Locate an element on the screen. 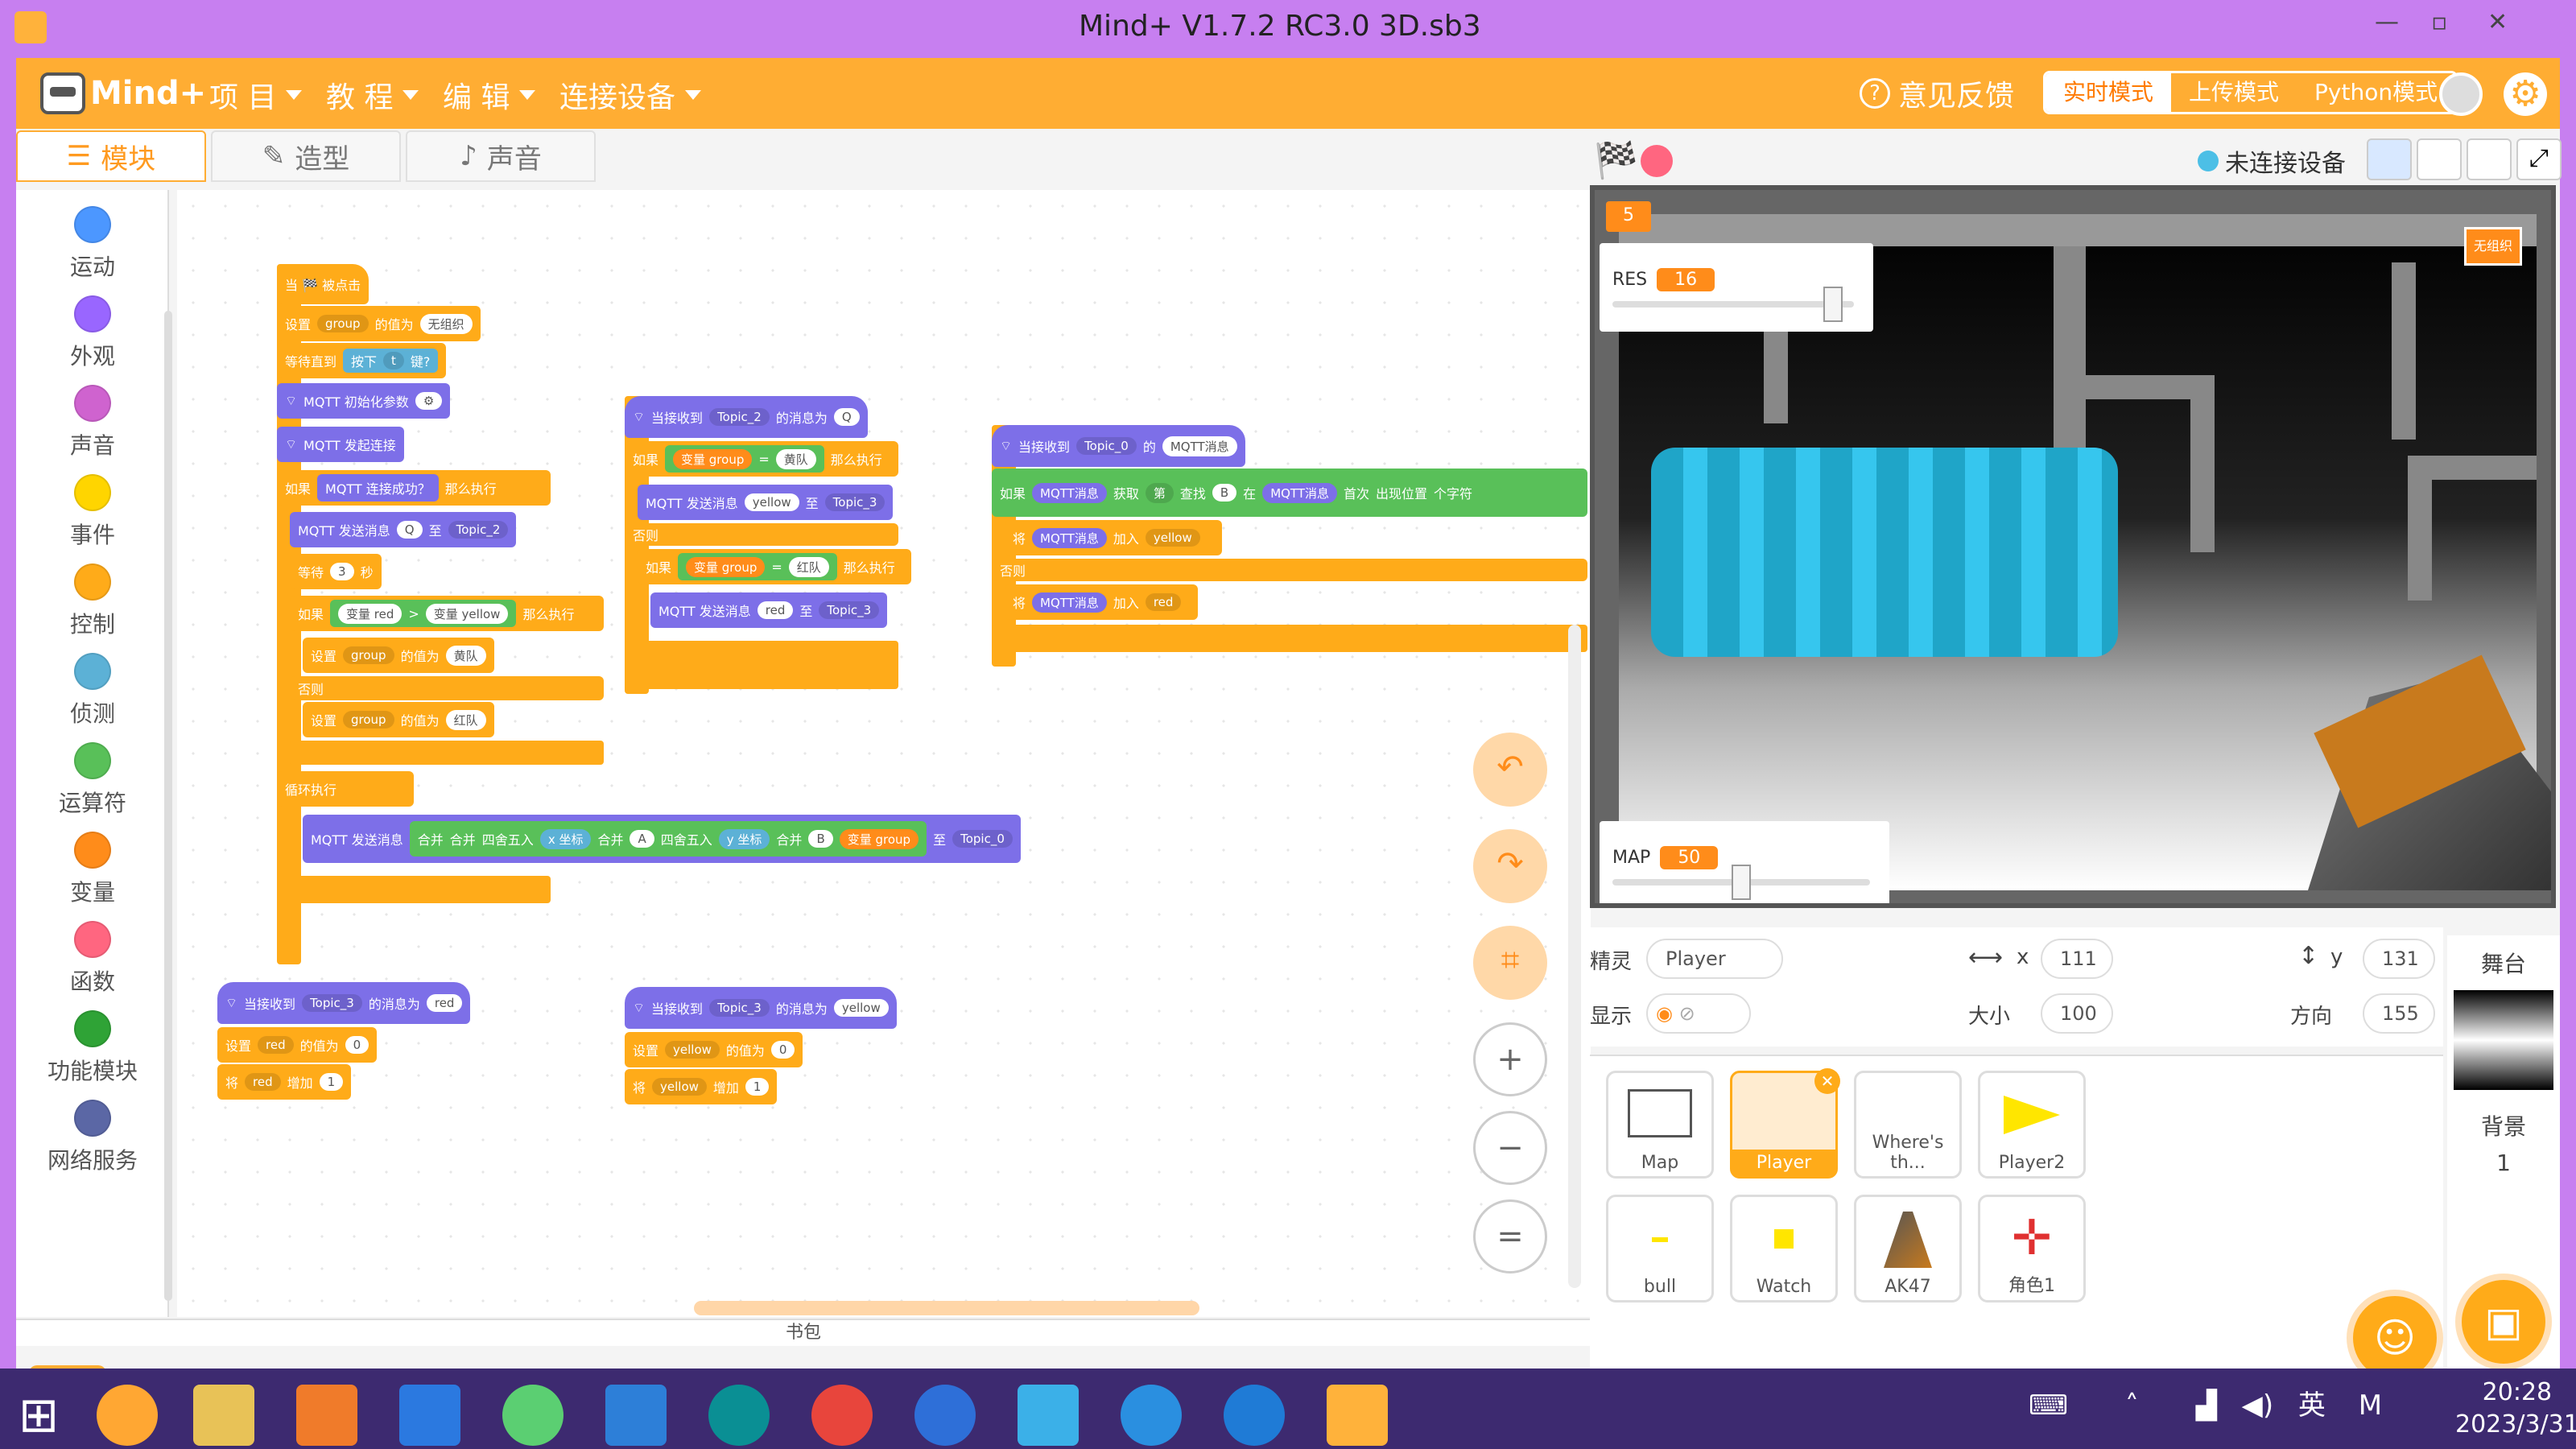 This screenshot has height=1449, width=2576. workspace-horizontal-scrollbar is located at coordinates (946, 1308).